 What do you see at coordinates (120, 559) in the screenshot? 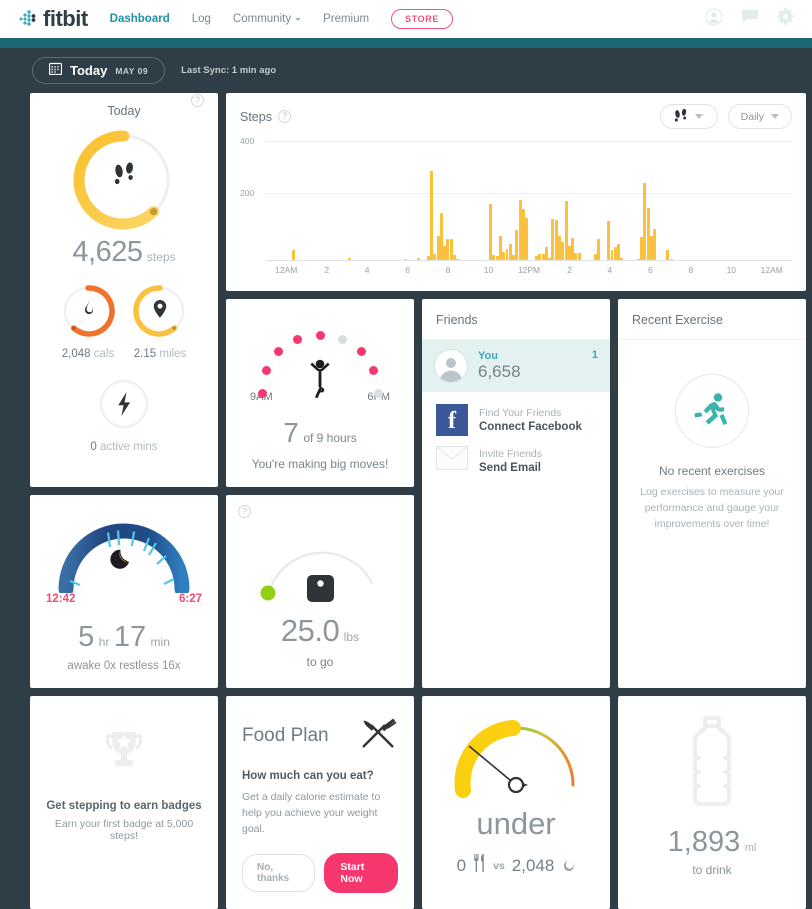
I see `moon-icon` at bounding box center [120, 559].